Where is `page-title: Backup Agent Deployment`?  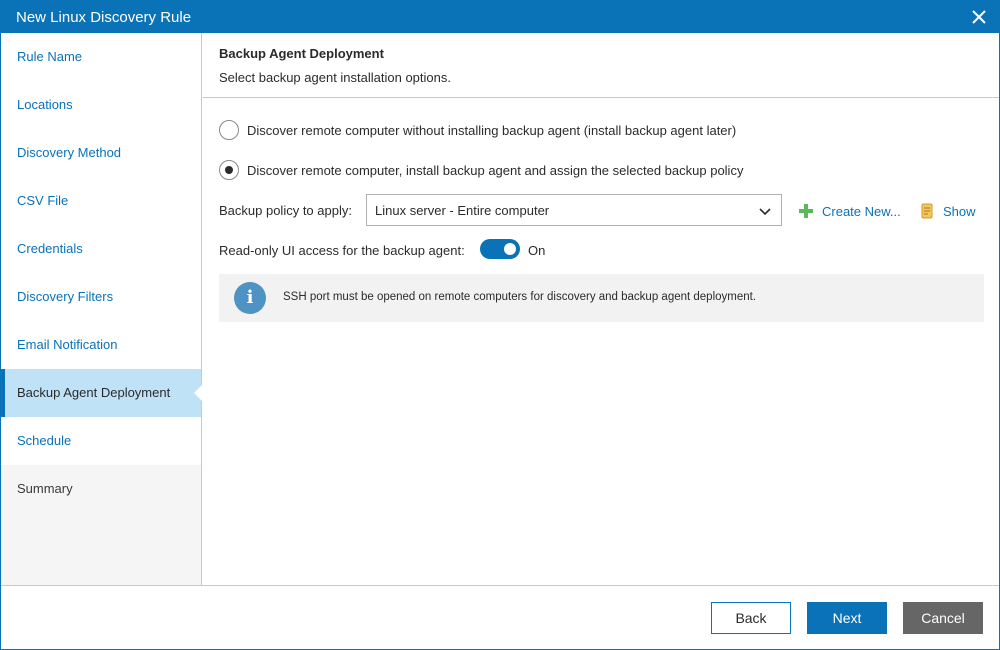
page-title: Backup Agent Deployment is located at coordinates (301, 53).